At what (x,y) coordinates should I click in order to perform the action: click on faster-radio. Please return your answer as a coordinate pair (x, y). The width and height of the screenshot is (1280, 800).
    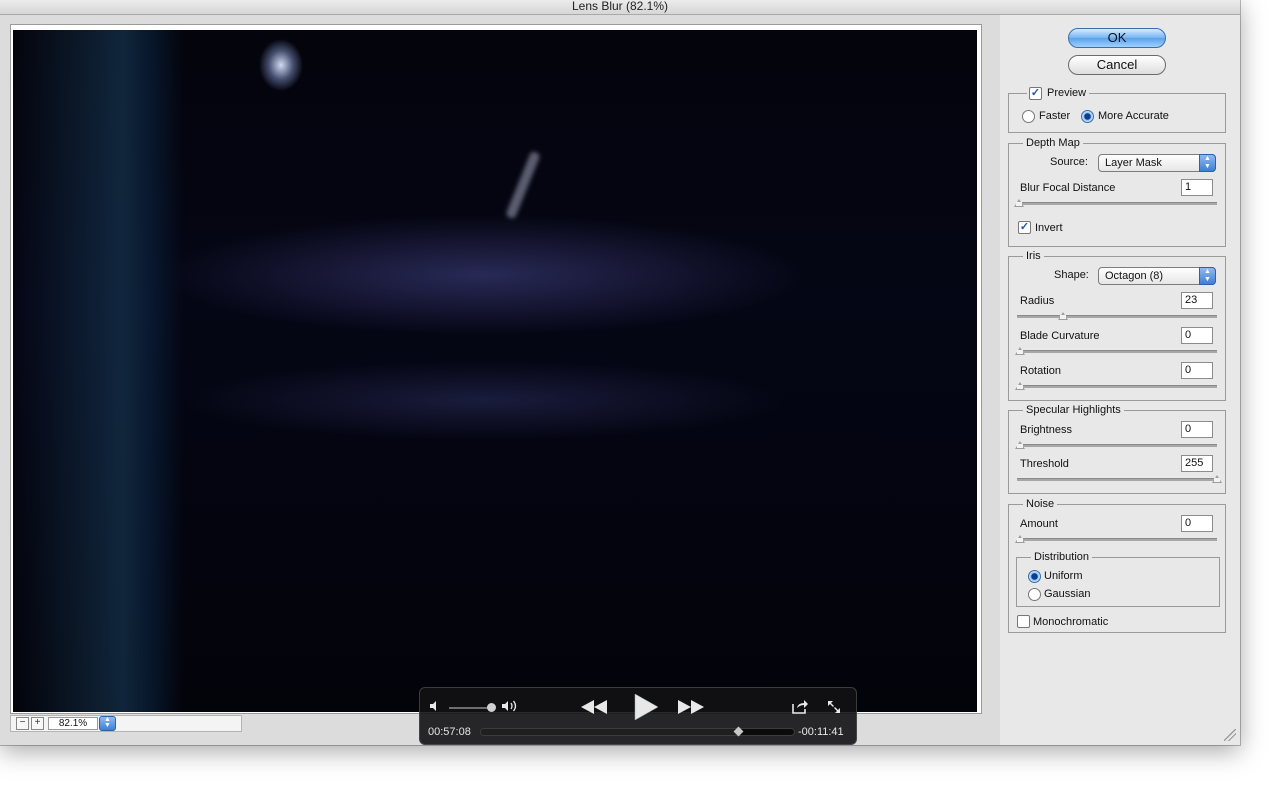
    Looking at the image, I should click on (1028, 116).